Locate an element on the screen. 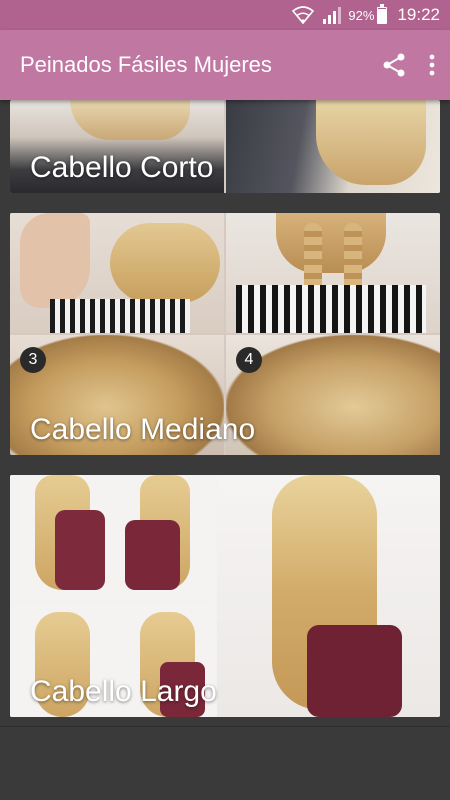  share-icon is located at coordinates (394, 65).